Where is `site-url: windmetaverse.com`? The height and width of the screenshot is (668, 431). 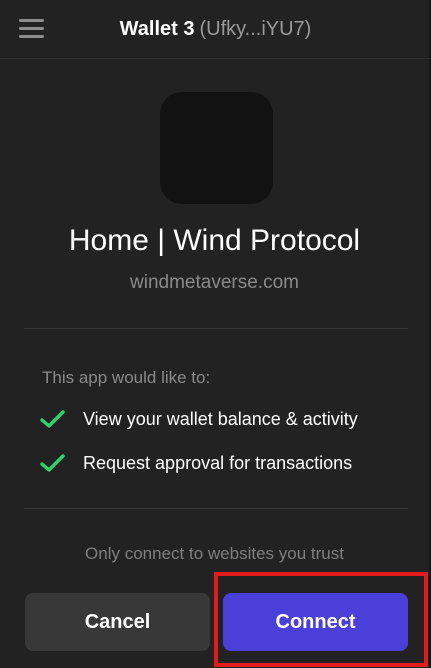
site-url: windmetaverse.com is located at coordinates (214, 282).